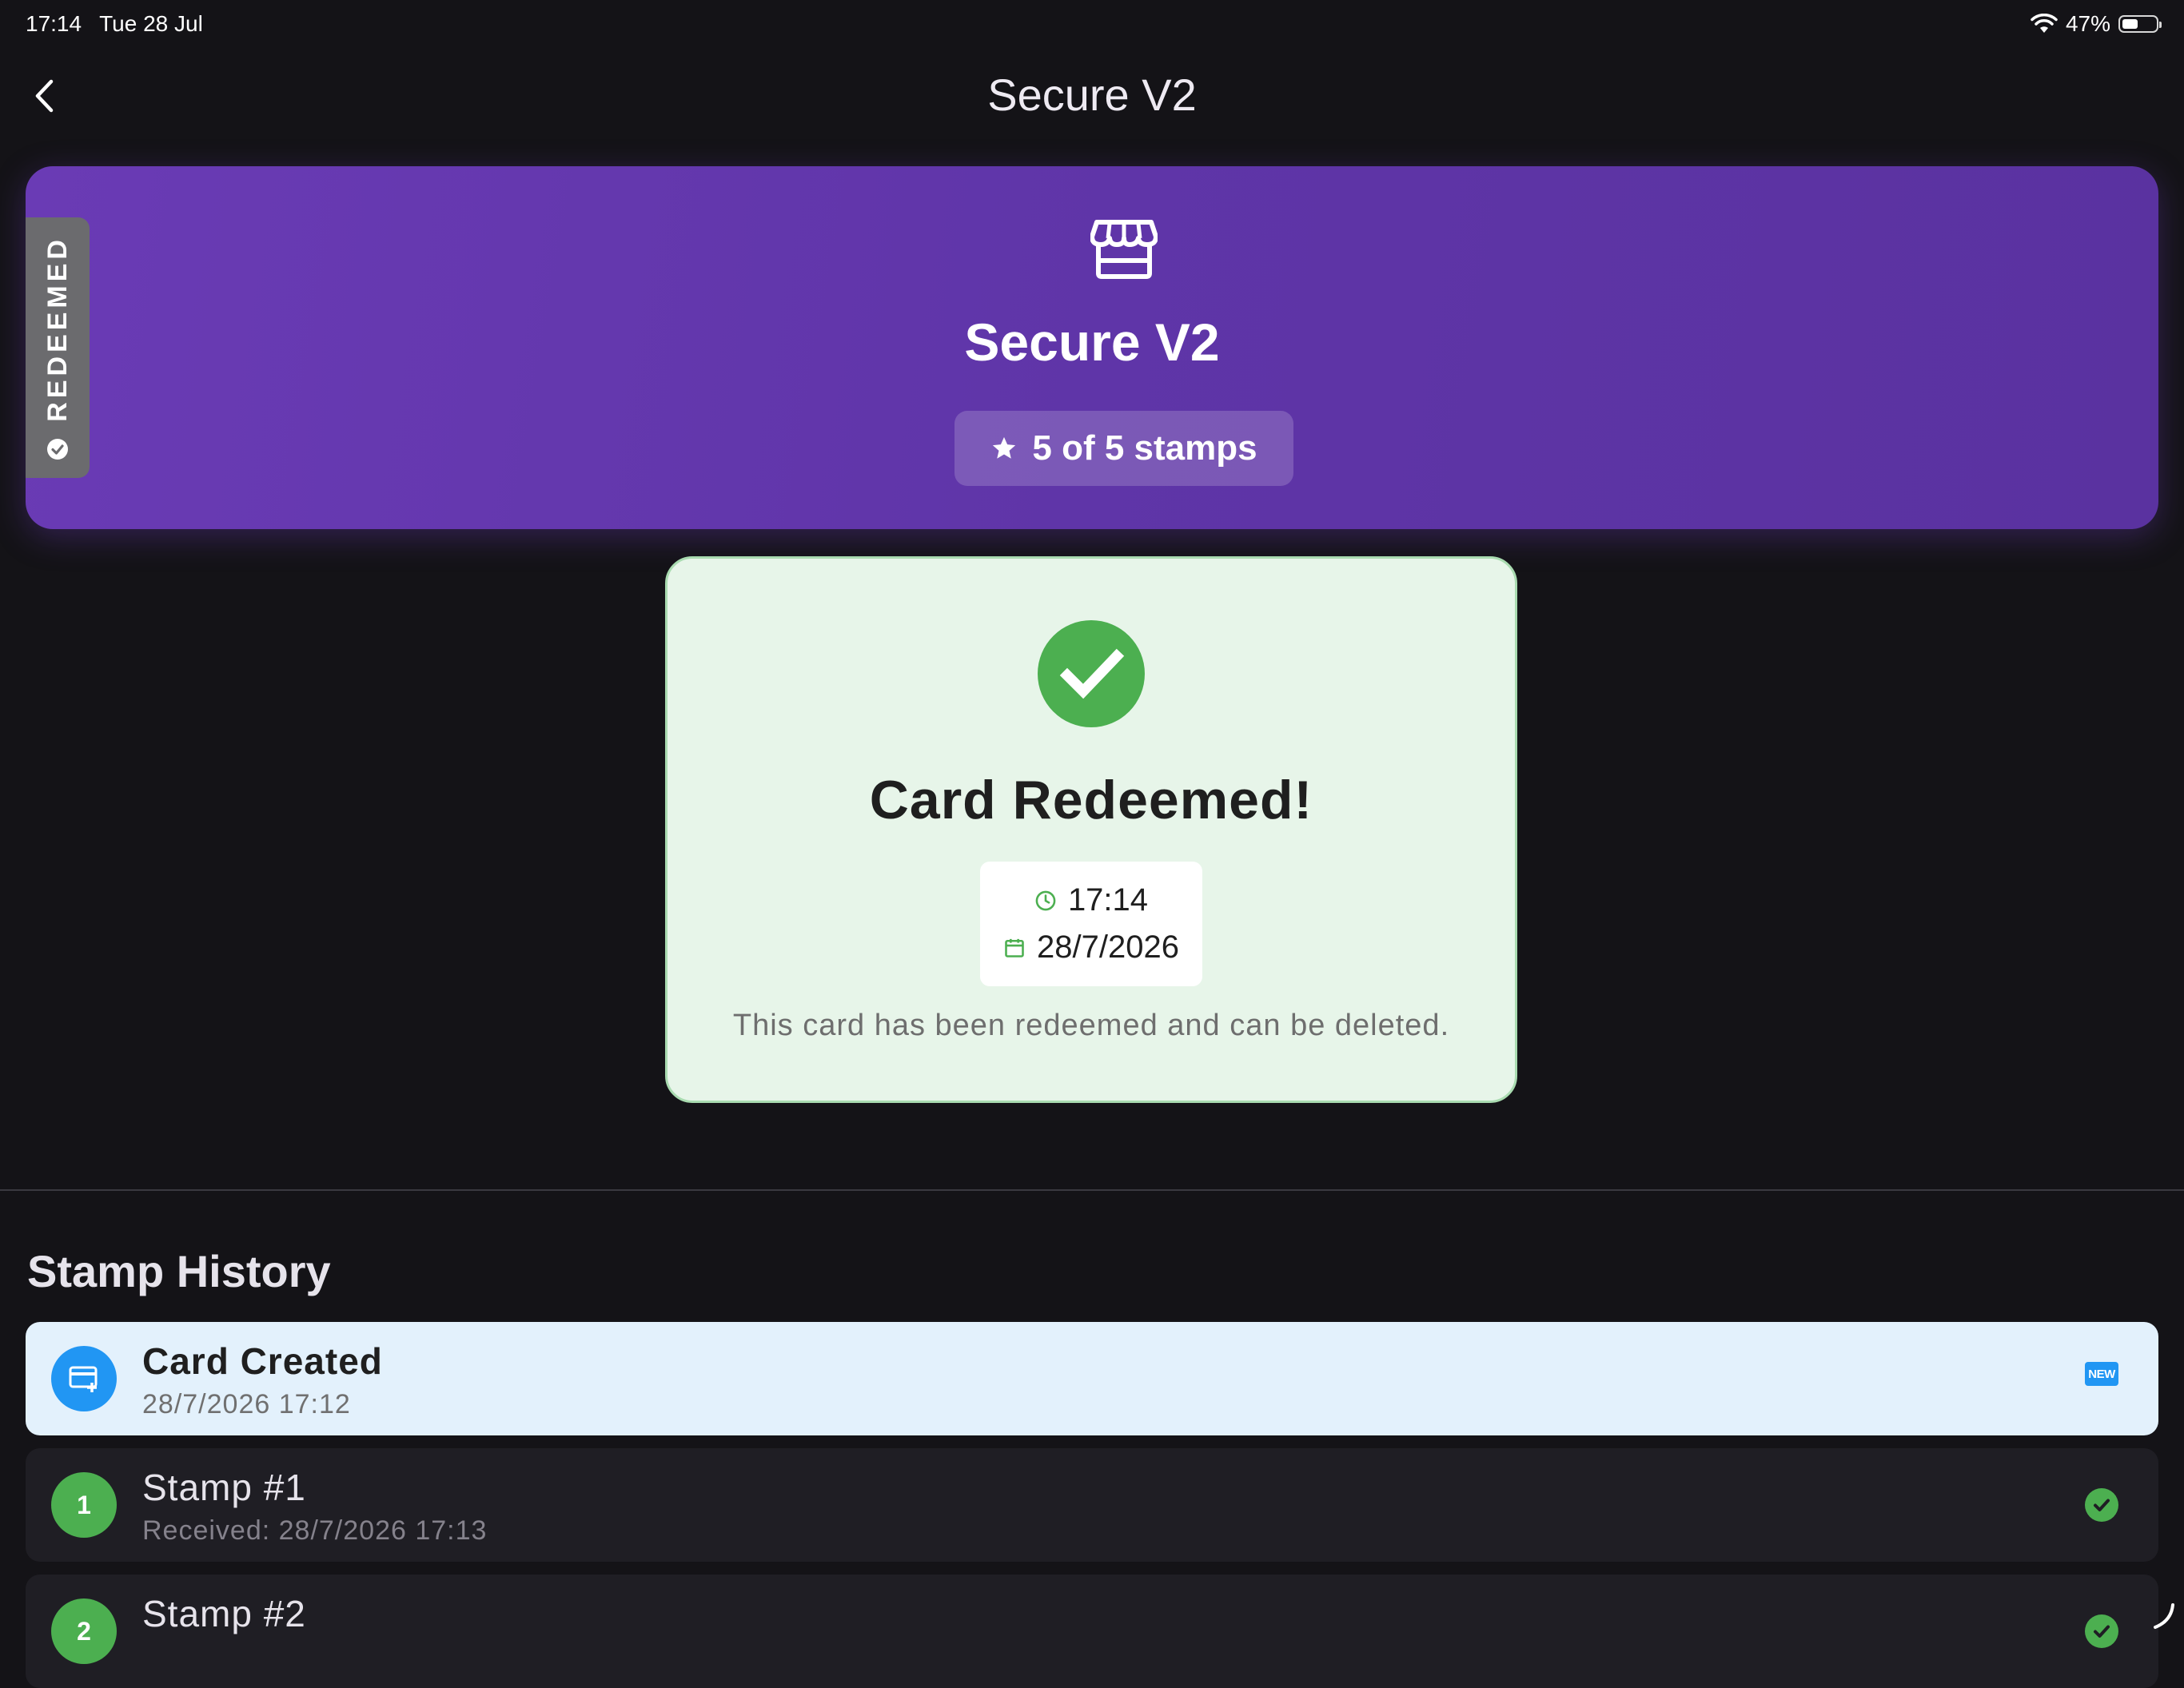 The height and width of the screenshot is (1688, 2184). Describe the element at coordinates (224, 1487) in the screenshot. I see `history-item-title: Stamp #1` at that location.